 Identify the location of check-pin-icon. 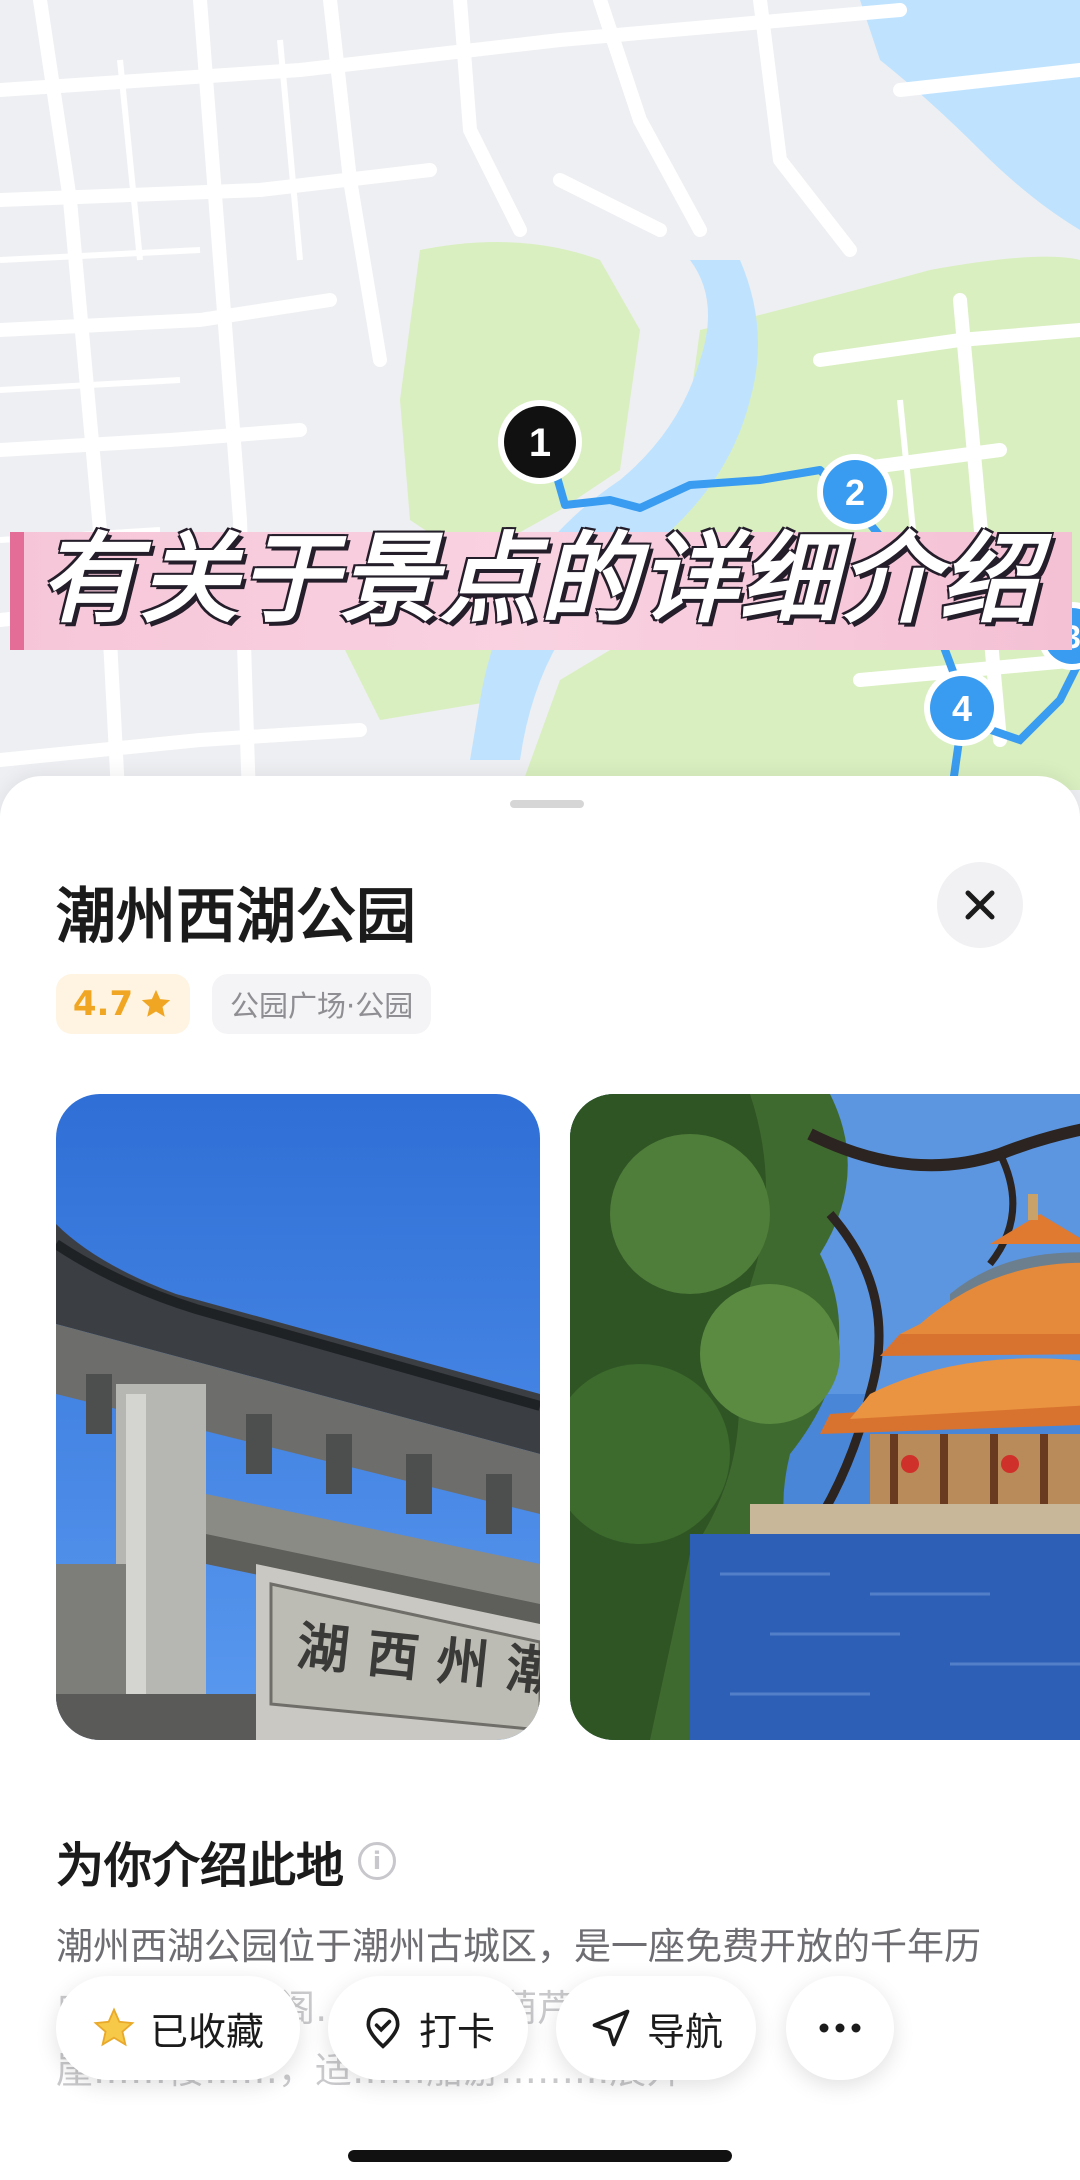
(383, 2028).